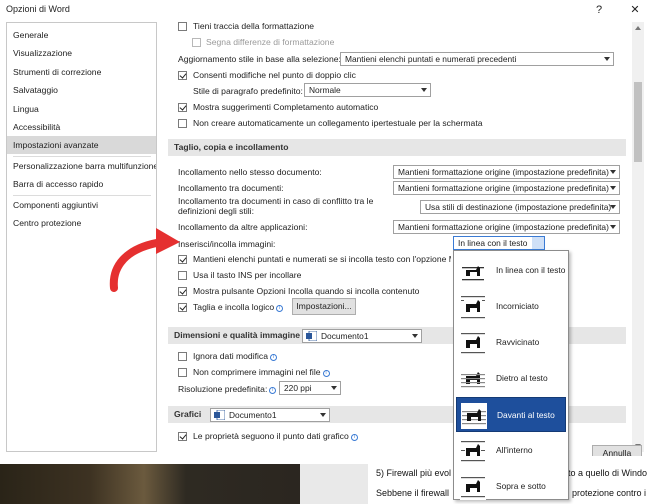 This screenshot has width=650, height=504. I want to click on no-compress-text: Non comprimere immagini nel file, so click(257, 372).